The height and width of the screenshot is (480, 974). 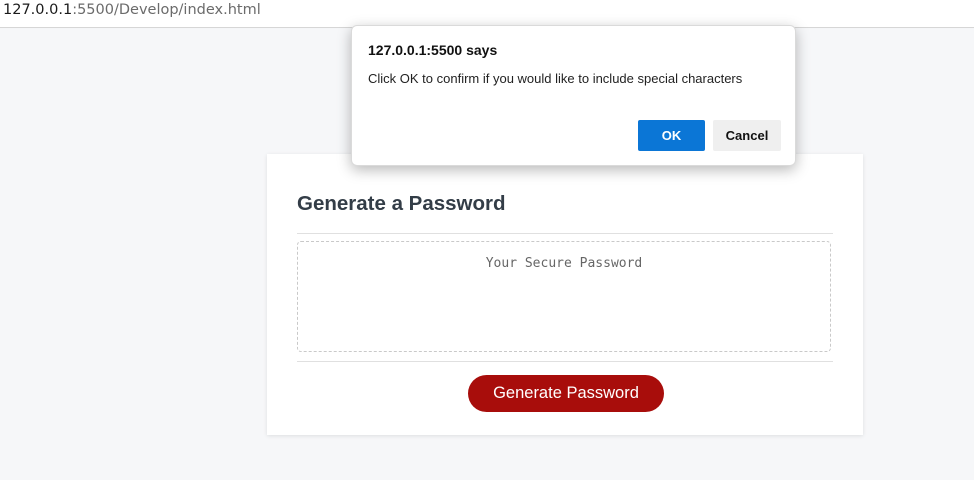 I want to click on url-path: :5500/Develop/index.html, so click(x=166, y=10).